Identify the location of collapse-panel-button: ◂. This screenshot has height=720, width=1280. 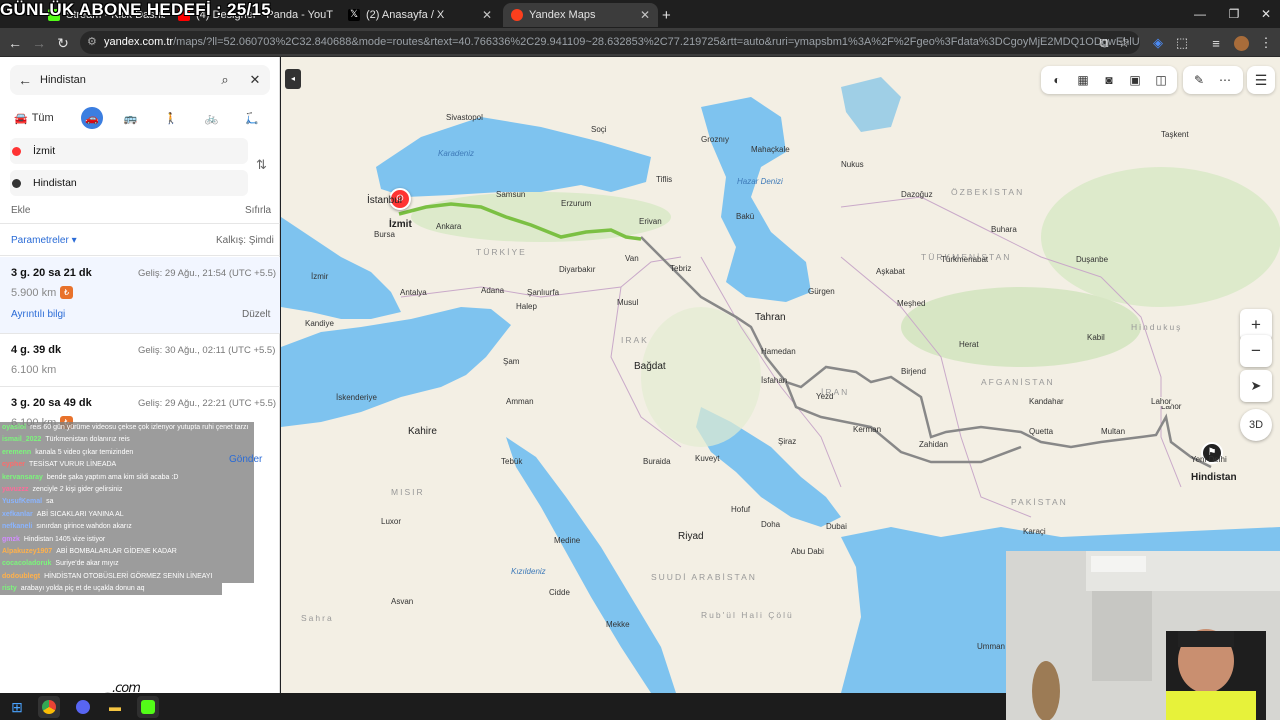
(293, 79).